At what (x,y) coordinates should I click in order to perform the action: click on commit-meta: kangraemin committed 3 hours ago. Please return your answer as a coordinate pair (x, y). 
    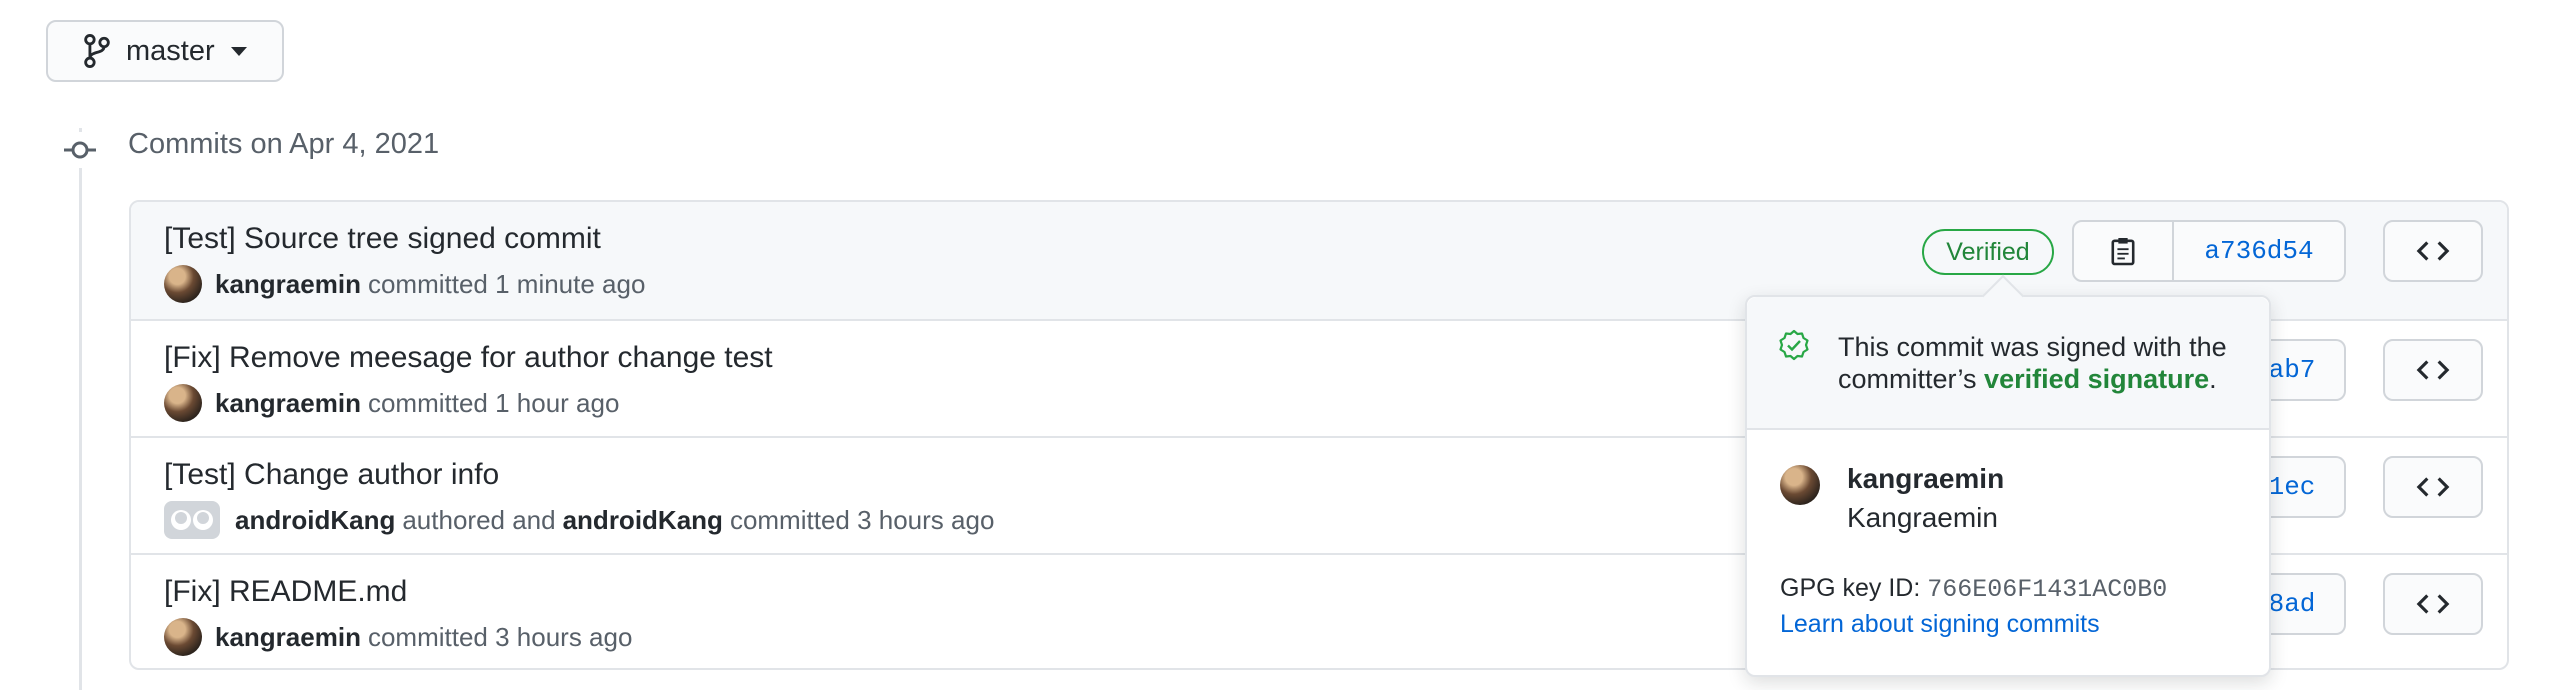
    Looking at the image, I should click on (398, 637).